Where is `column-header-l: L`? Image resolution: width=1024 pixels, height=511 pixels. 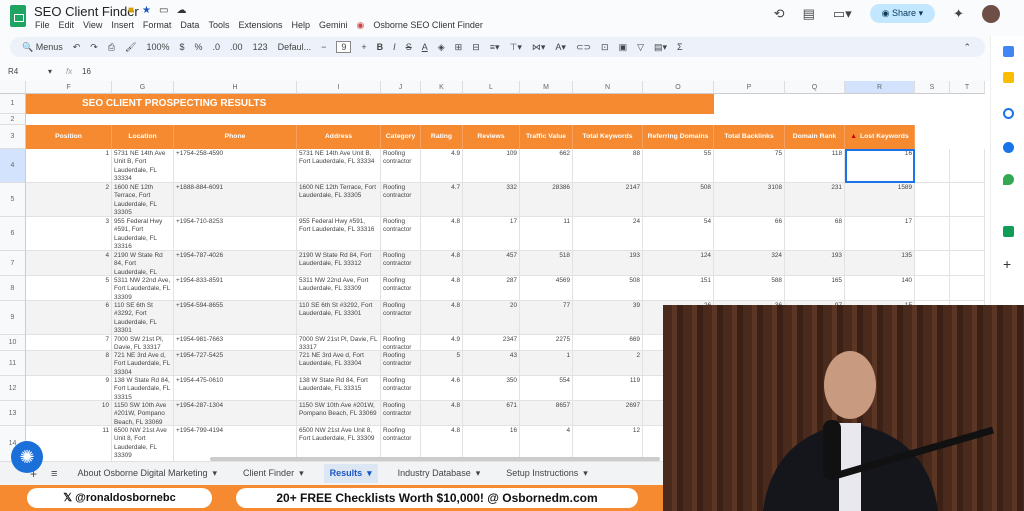 column-header-l: L is located at coordinates (491, 87).